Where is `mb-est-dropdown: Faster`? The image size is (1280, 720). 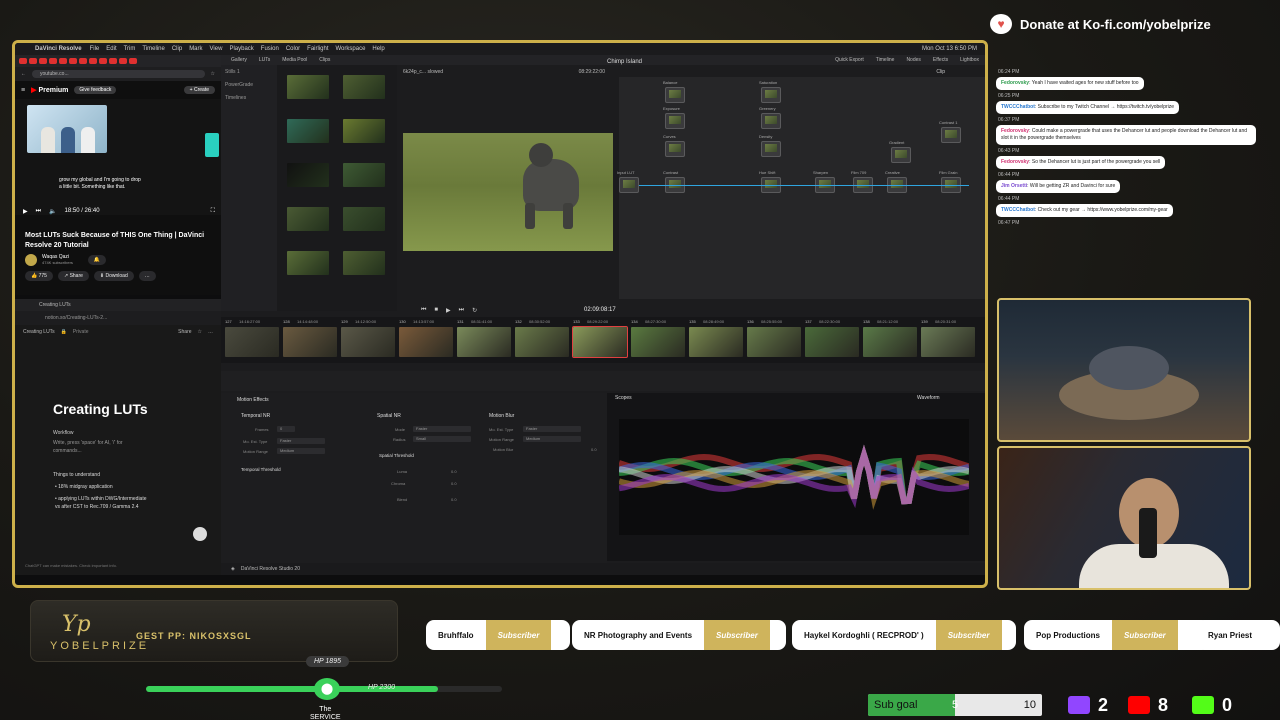 mb-est-dropdown: Faster is located at coordinates (552, 429).